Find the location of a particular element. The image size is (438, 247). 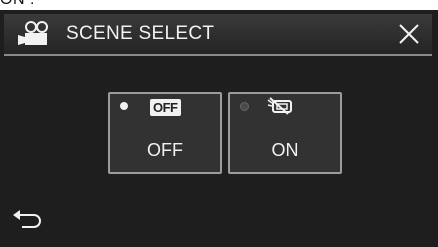

stabilizer-off-icon is located at coordinates (279, 106).